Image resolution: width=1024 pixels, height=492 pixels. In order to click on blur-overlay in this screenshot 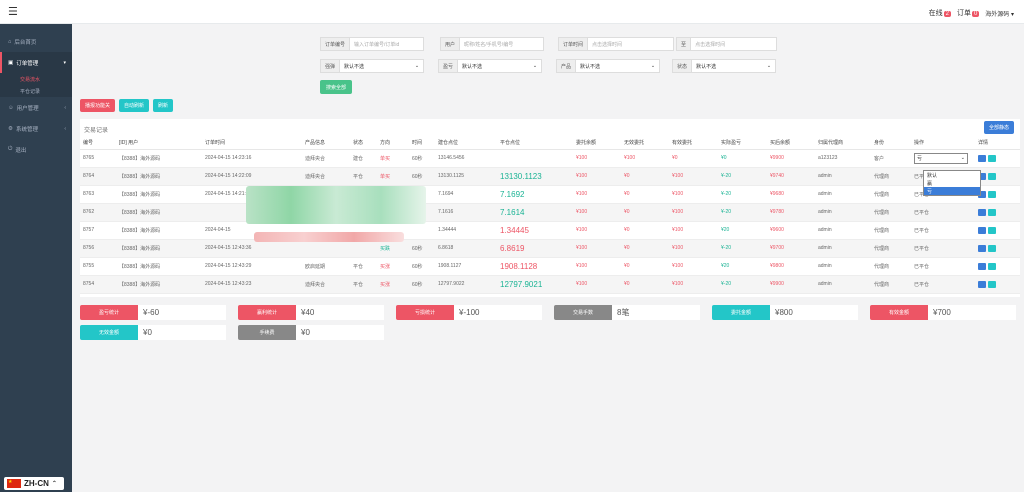, I will do `click(329, 237)`.